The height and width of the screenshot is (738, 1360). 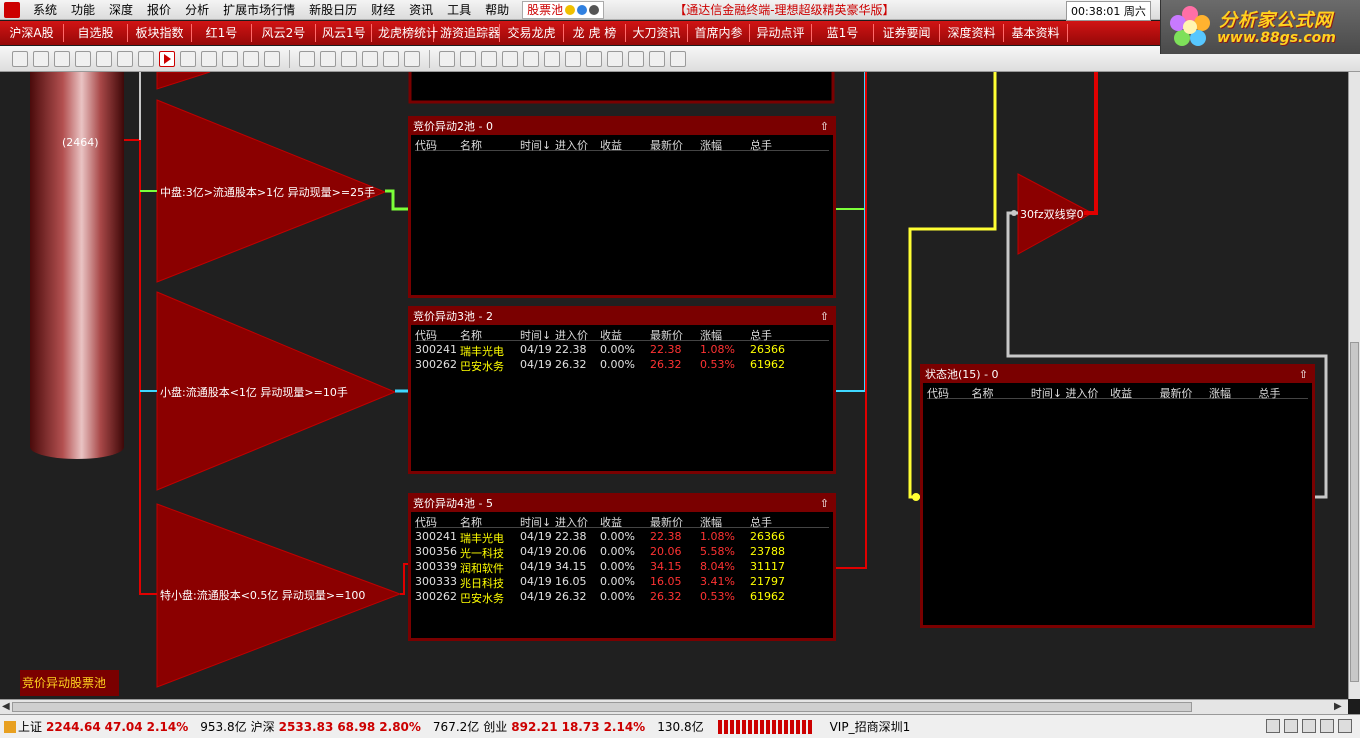 What do you see at coordinates (370, 58) in the screenshot?
I see `rounded-rect-tool-icon` at bounding box center [370, 58].